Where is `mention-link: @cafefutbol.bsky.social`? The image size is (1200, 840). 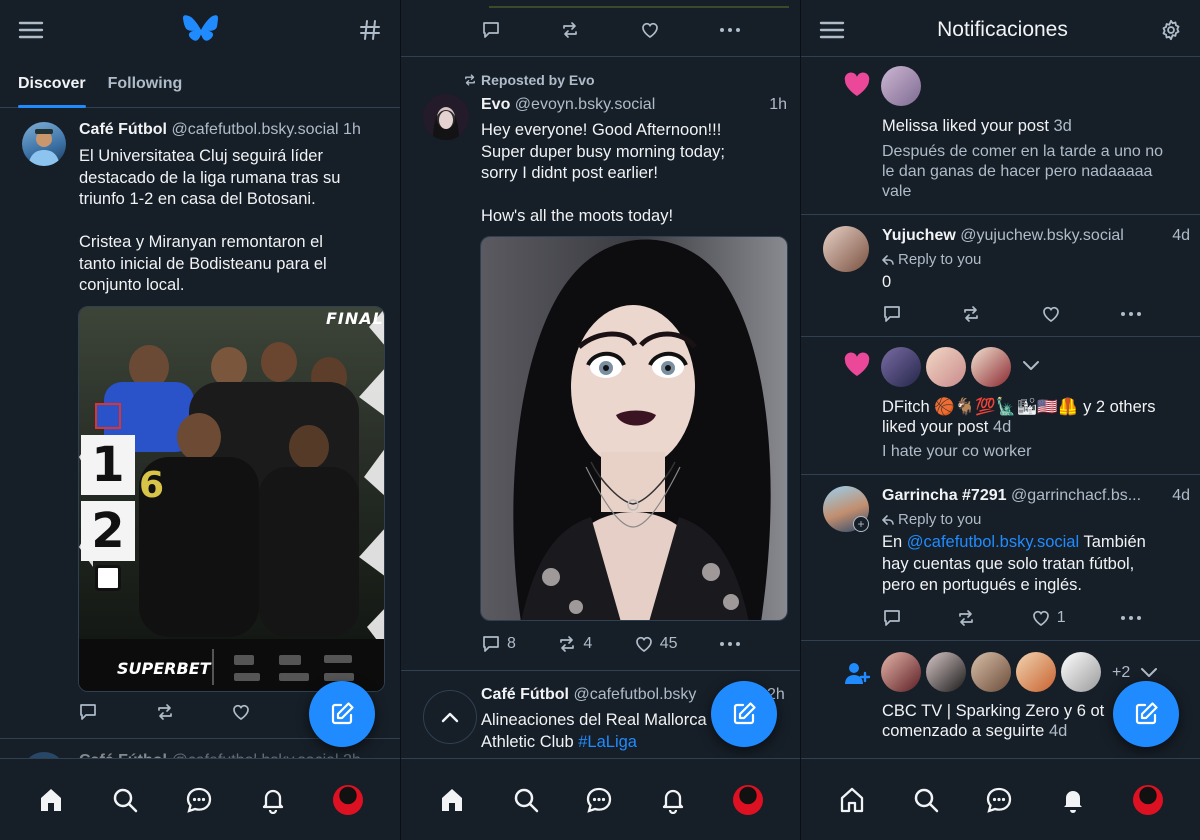 mention-link: @cafefutbol.bsky.social is located at coordinates (993, 542).